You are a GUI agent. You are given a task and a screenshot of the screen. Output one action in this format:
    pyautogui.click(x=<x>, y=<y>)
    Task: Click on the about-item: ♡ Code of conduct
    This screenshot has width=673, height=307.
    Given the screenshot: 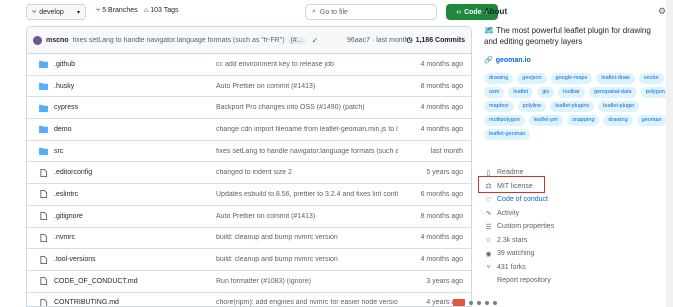 What is the action you would take?
    pyautogui.click(x=577, y=200)
    